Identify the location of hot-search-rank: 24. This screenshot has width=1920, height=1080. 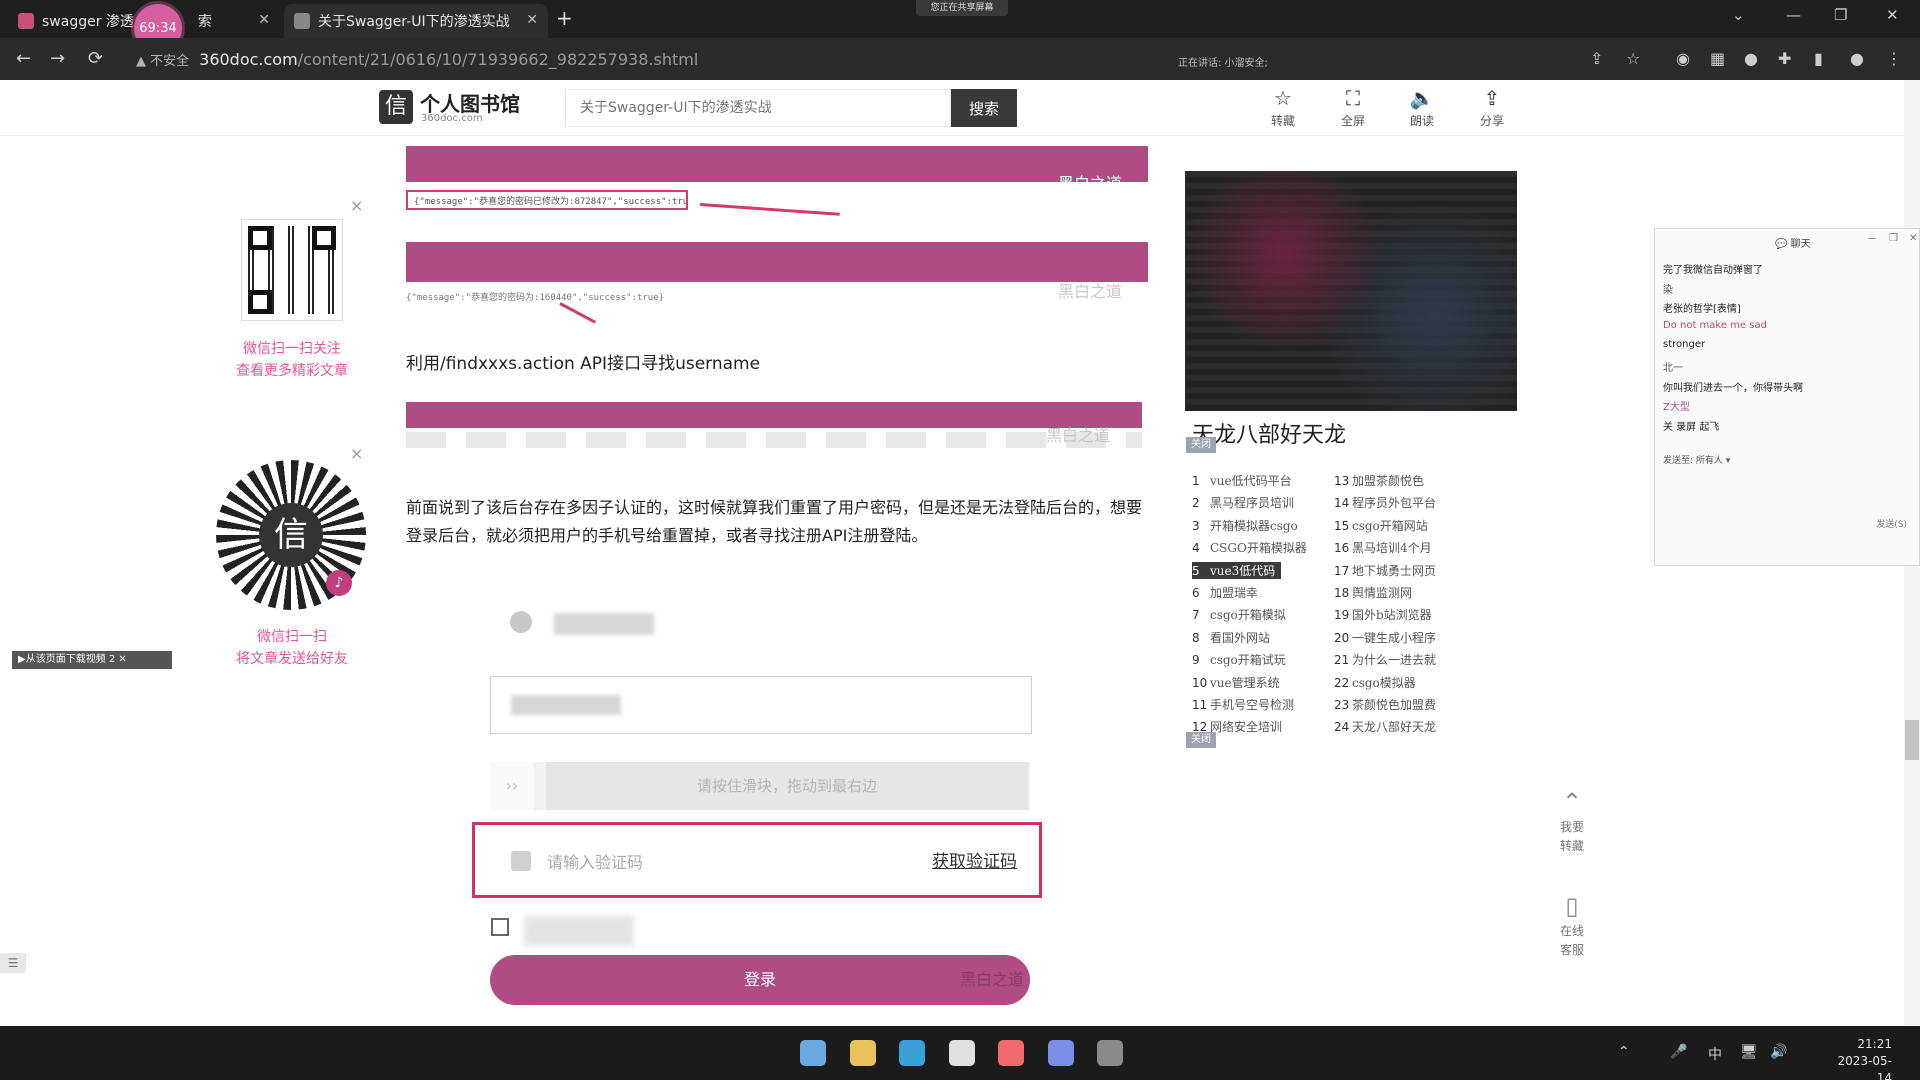
(1342, 727).